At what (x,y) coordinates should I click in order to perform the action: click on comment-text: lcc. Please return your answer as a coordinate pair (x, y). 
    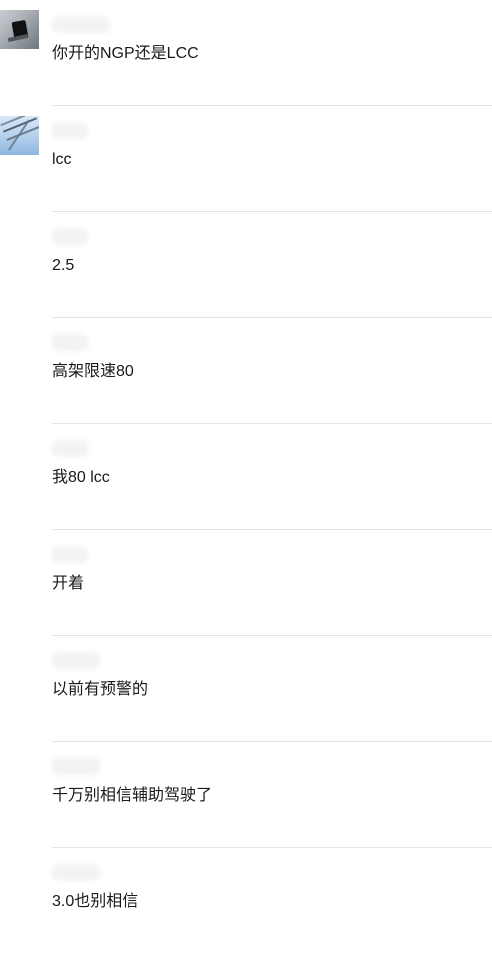
    Looking at the image, I should click on (62, 159).